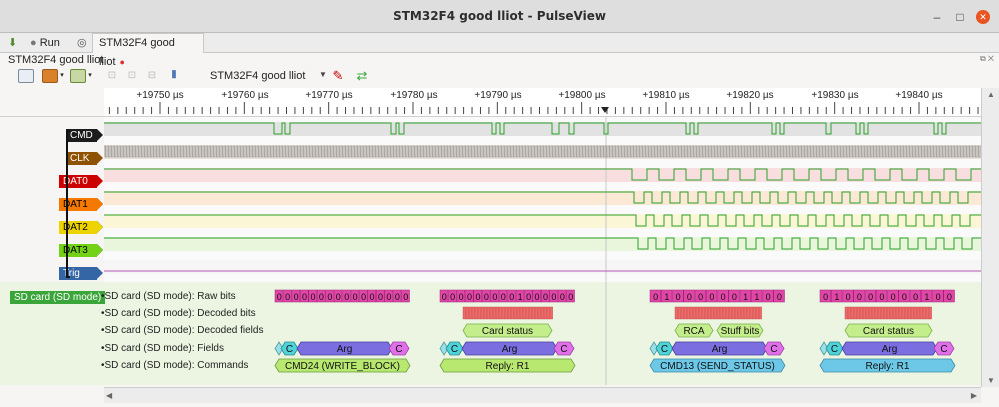 The image size is (999, 407). What do you see at coordinates (581, 95) in the screenshot?
I see `ruler-label: +19800 µs` at bounding box center [581, 95].